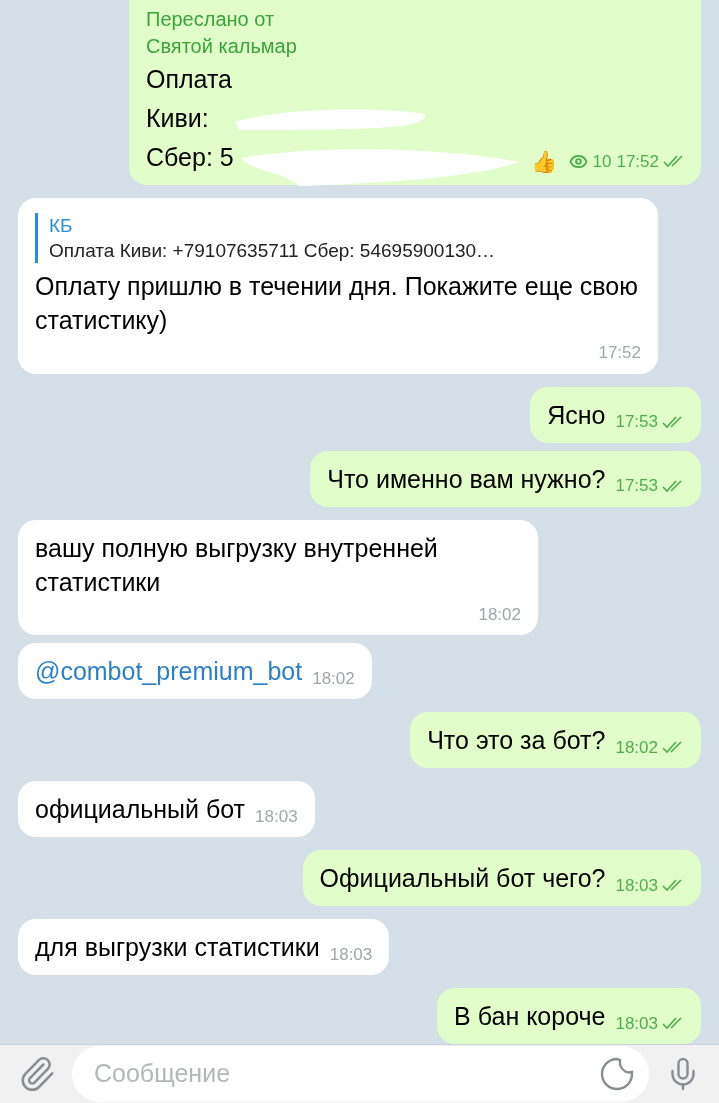 The width and height of the screenshot is (719, 1103). I want to click on forwarded-label: Переслано от, so click(211, 19).